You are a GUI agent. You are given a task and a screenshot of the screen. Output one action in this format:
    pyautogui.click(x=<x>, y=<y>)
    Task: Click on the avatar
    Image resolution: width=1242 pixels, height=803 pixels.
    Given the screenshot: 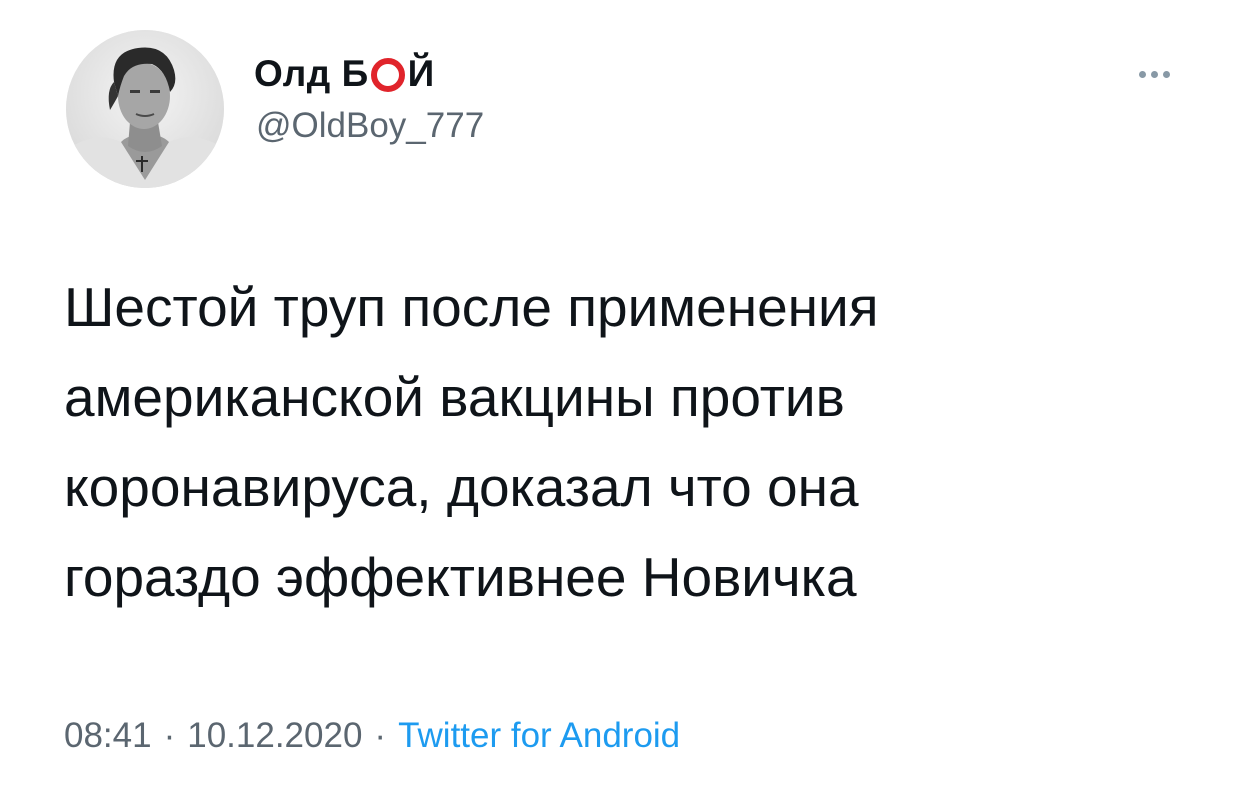 What is the action you would take?
    pyautogui.click(x=145, y=109)
    